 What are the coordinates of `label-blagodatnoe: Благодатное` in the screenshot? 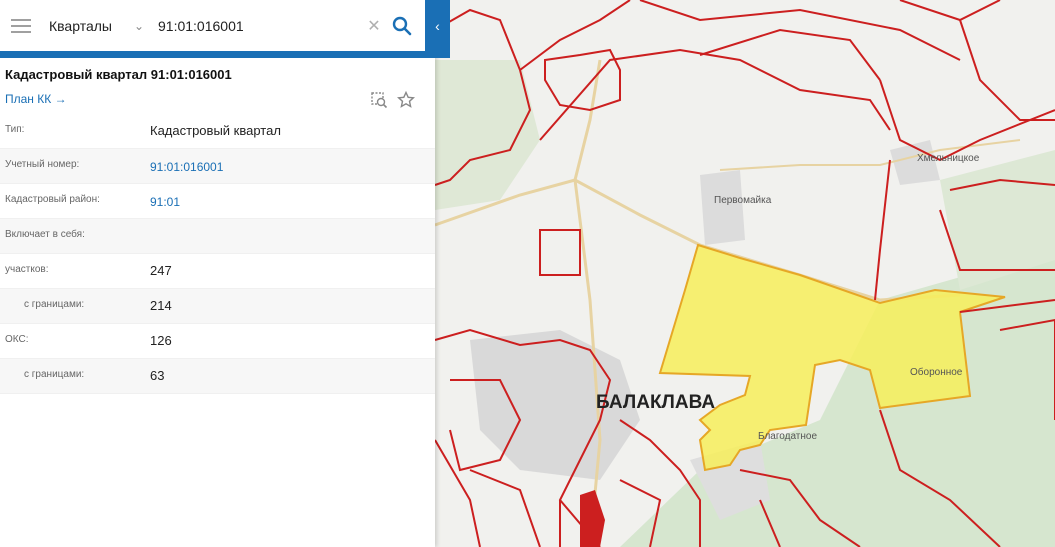 It's located at (787, 436).